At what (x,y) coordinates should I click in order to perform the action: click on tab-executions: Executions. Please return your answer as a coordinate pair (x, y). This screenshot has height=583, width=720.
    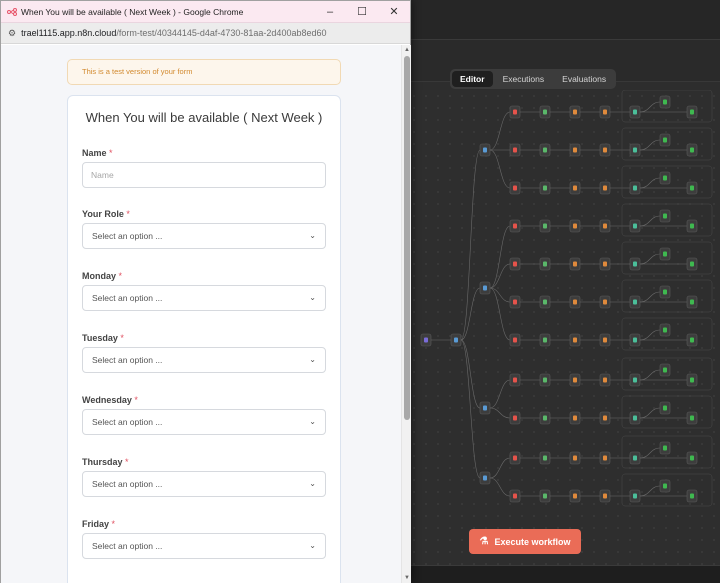
    Looking at the image, I should click on (524, 79).